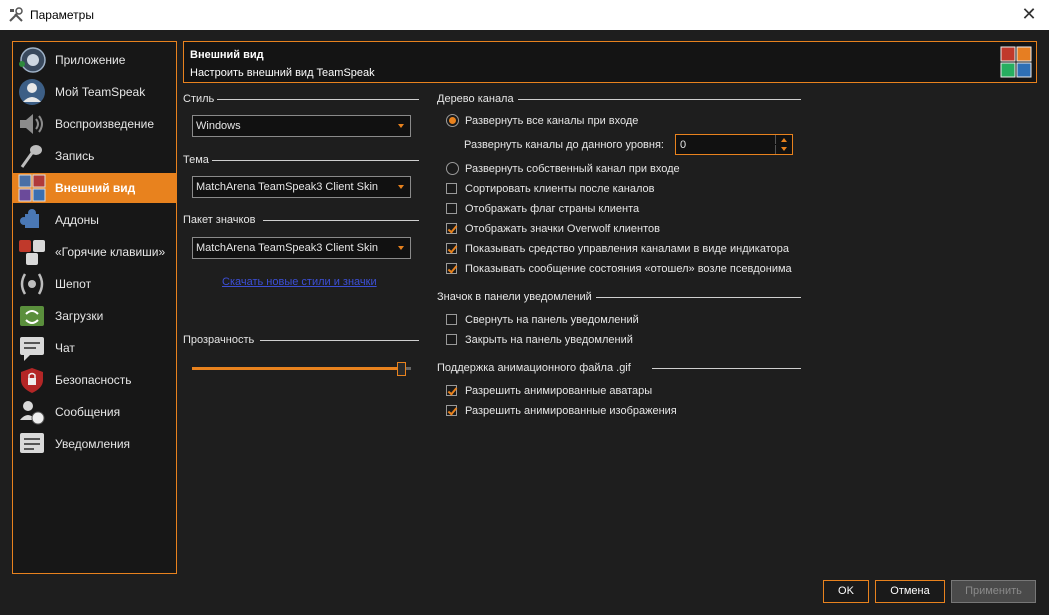  What do you see at coordinates (32, 284) in the screenshot?
I see `whisper-icon` at bounding box center [32, 284].